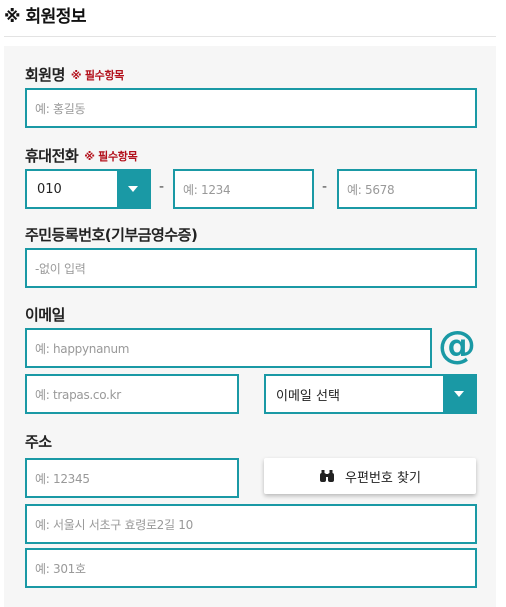 This screenshot has width=506, height=607. Describe the element at coordinates (251, 524) in the screenshot. I see `address-line1-input: 예: 서울시 서초구 효령로2길 10` at that location.